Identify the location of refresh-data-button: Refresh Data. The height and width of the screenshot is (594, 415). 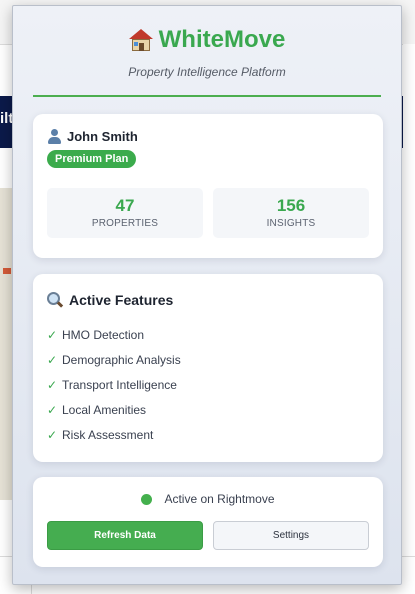
(125, 535).